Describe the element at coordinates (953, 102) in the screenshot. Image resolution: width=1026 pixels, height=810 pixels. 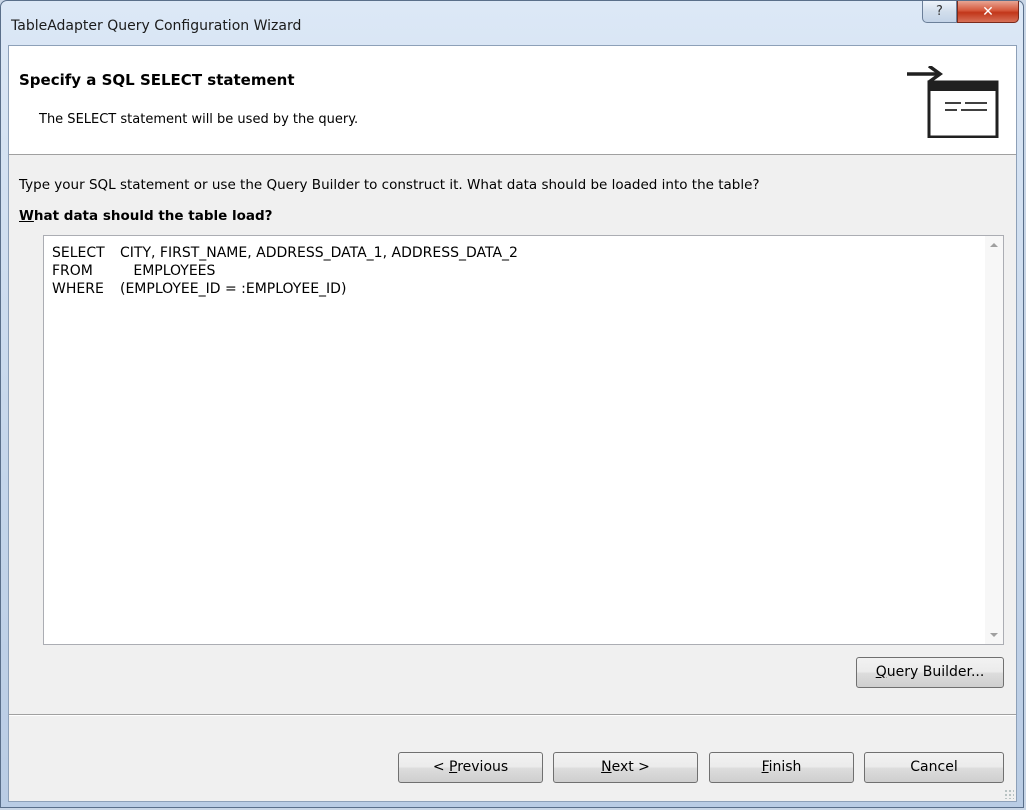
I see `sql-statement-icon` at that location.